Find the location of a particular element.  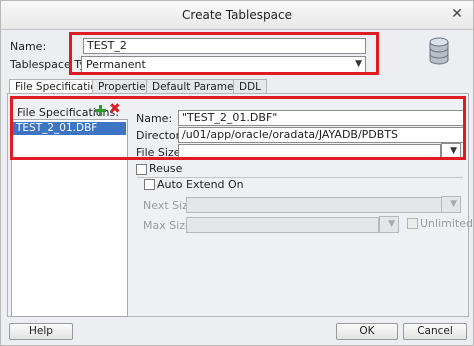

close-icon: ✕ is located at coordinates (457, 14).